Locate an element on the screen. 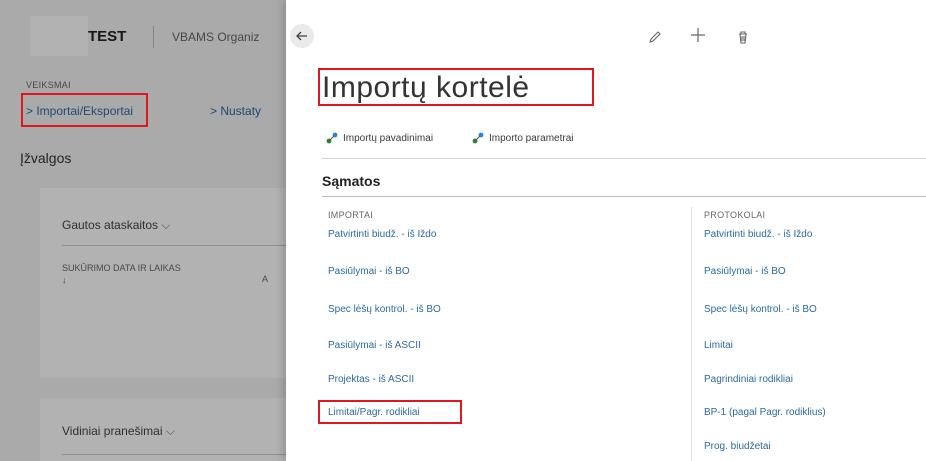 The height and width of the screenshot is (461, 926). protocol-link: Limitai is located at coordinates (718, 345).